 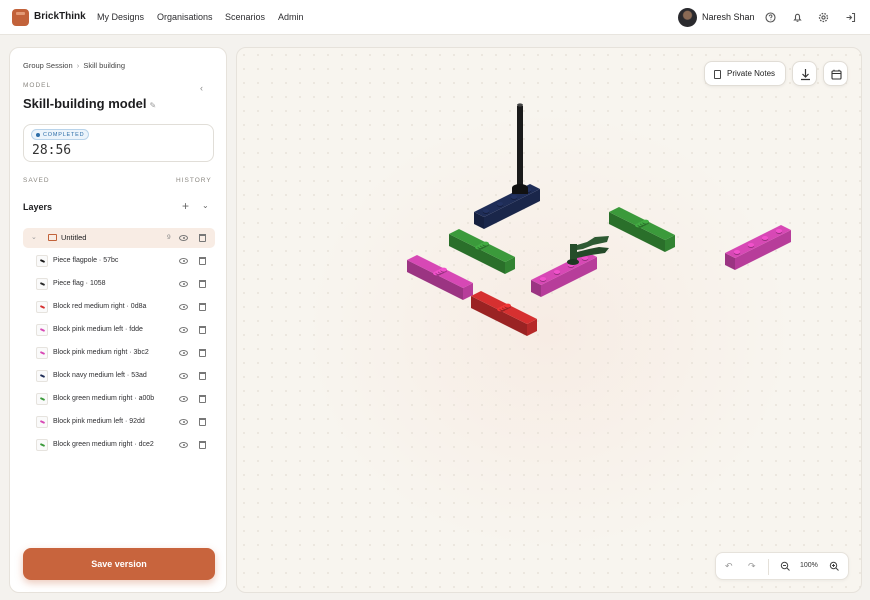 What do you see at coordinates (823, 17) in the screenshot?
I see `gear-icon` at bounding box center [823, 17].